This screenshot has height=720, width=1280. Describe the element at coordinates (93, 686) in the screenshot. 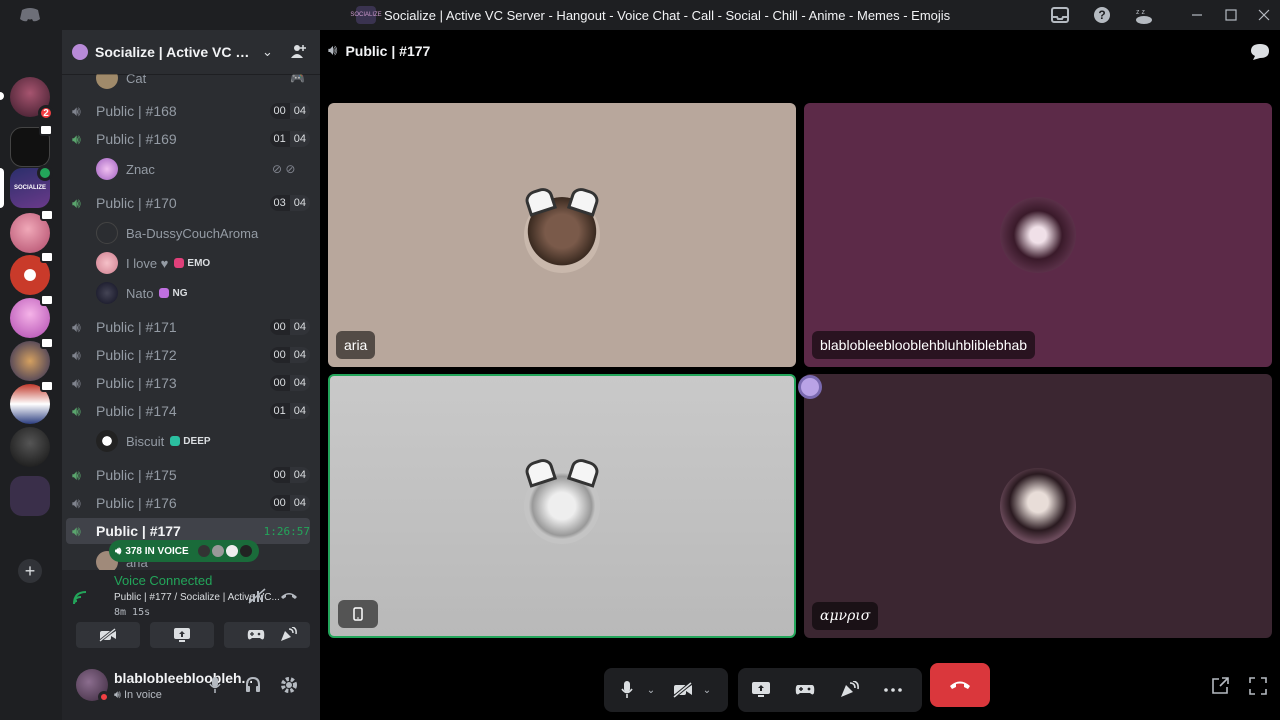

I see `user-avatar` at that location.